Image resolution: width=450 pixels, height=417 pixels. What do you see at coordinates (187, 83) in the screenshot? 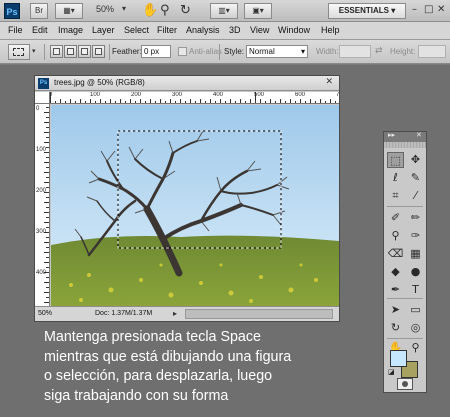
I see `document-tab: Ps trees.jpg @ 50% (RGB/8) ✕` at bounding box center [187, 83].